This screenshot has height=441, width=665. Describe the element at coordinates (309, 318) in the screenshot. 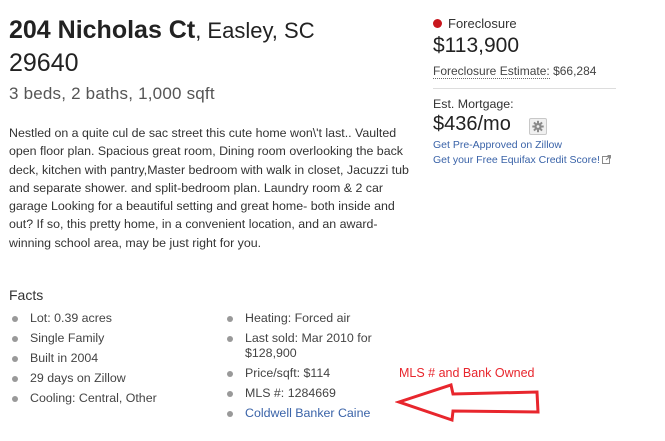

I see `fact-heating: Heating: Forced air` at that location.